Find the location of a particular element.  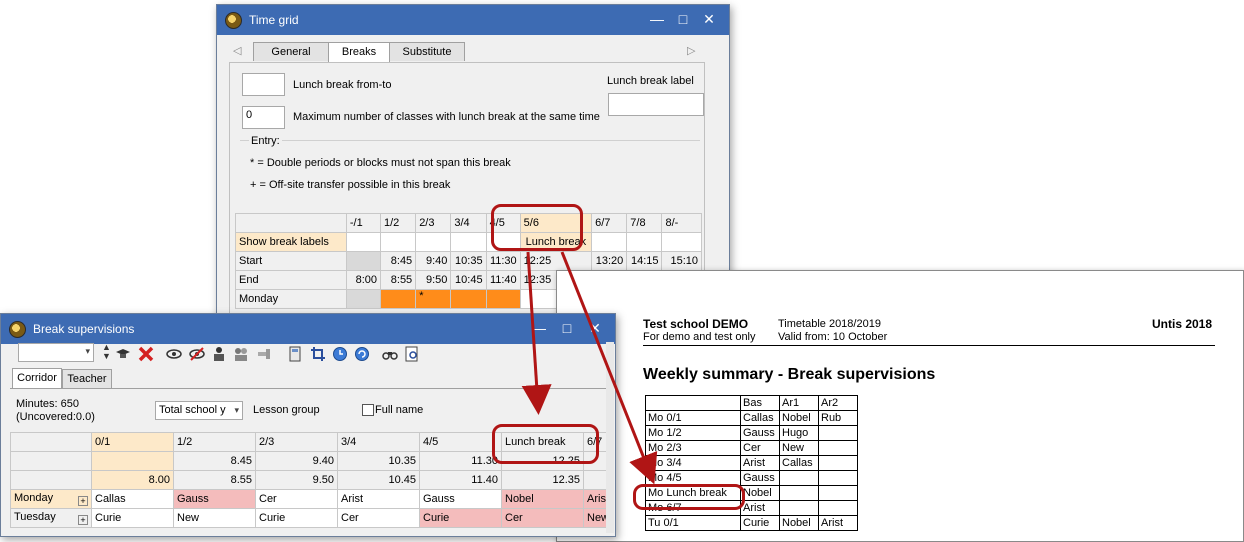

grid-cell: 12:25 is located at coordinates (556, 261).